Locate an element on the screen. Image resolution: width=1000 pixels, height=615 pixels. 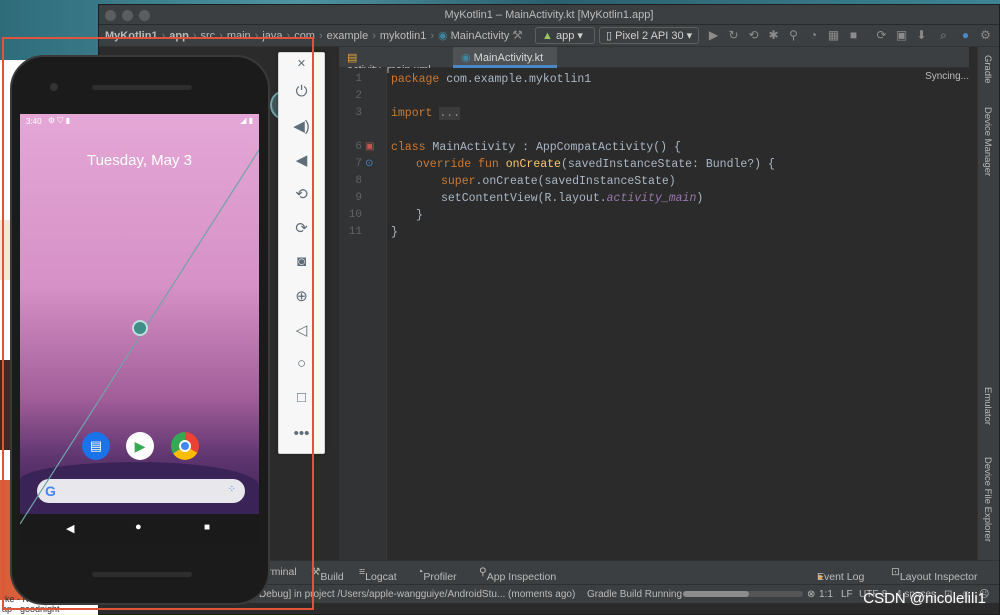
xml-file-icon: ▤ is located at coordinates (352, 58).